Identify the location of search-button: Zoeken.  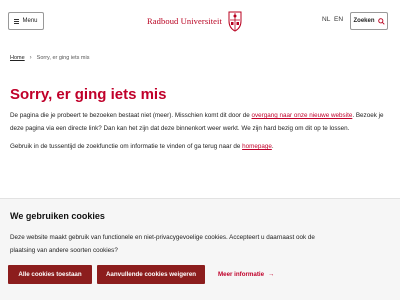
(369, 21).